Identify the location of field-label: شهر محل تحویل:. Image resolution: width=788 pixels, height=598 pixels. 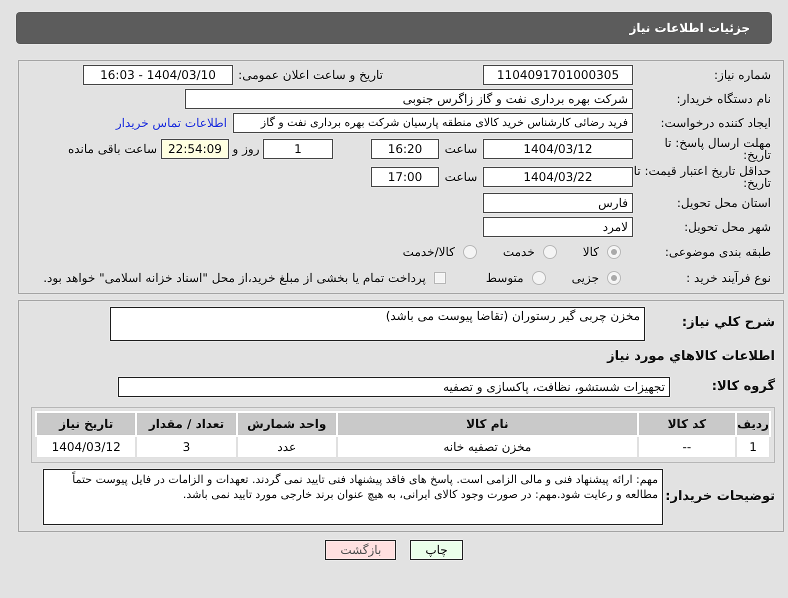
(727, 227).